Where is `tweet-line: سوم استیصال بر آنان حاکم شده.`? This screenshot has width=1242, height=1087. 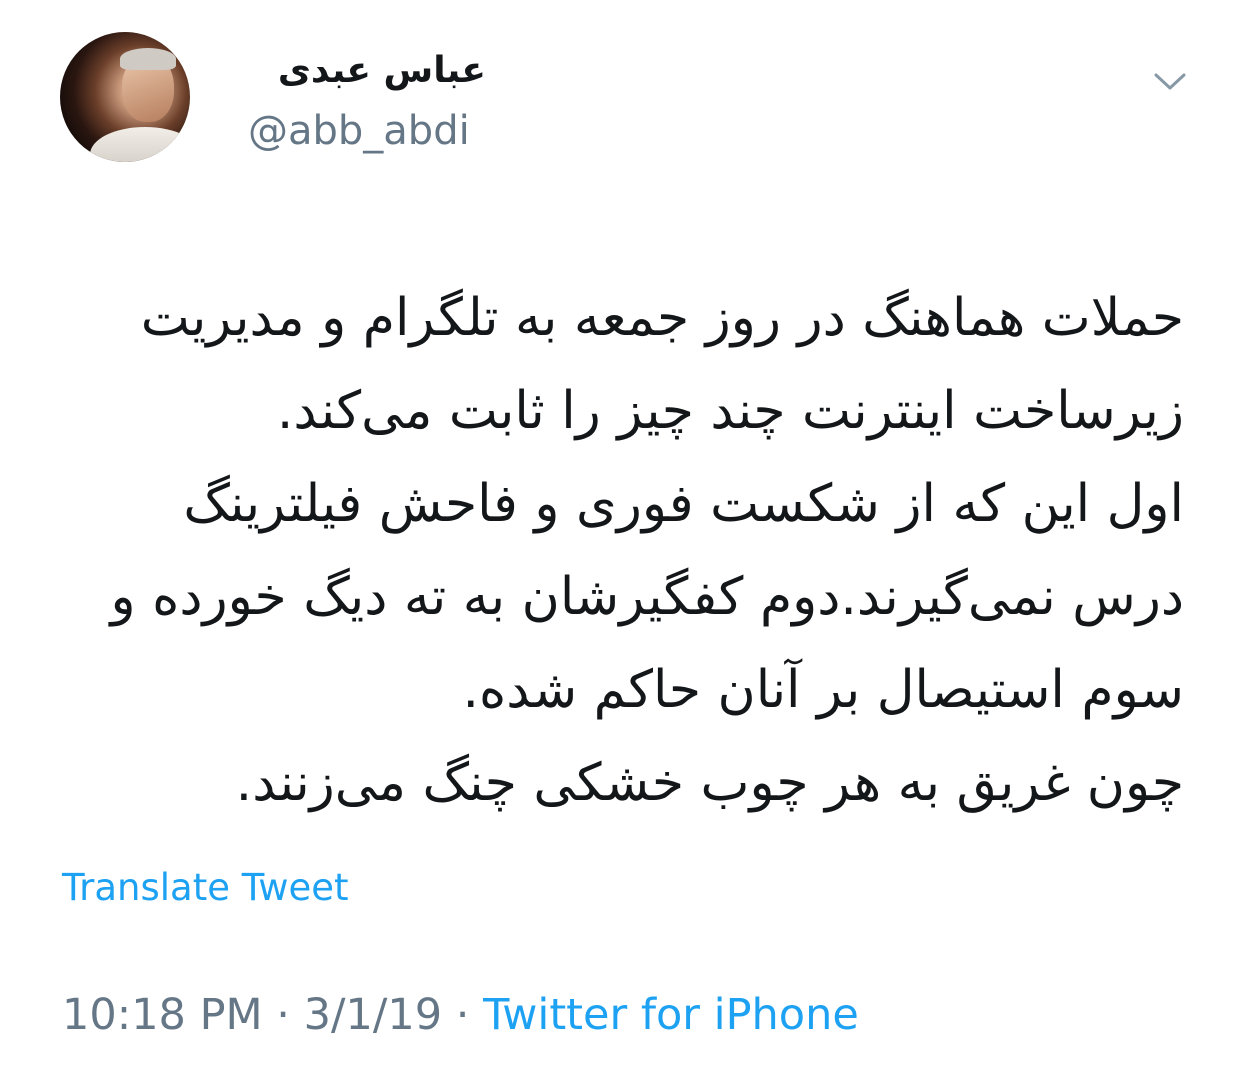
tweet-line: سوم استیصال بر آنان حاکم شده. is located at coordinates (823, 690).